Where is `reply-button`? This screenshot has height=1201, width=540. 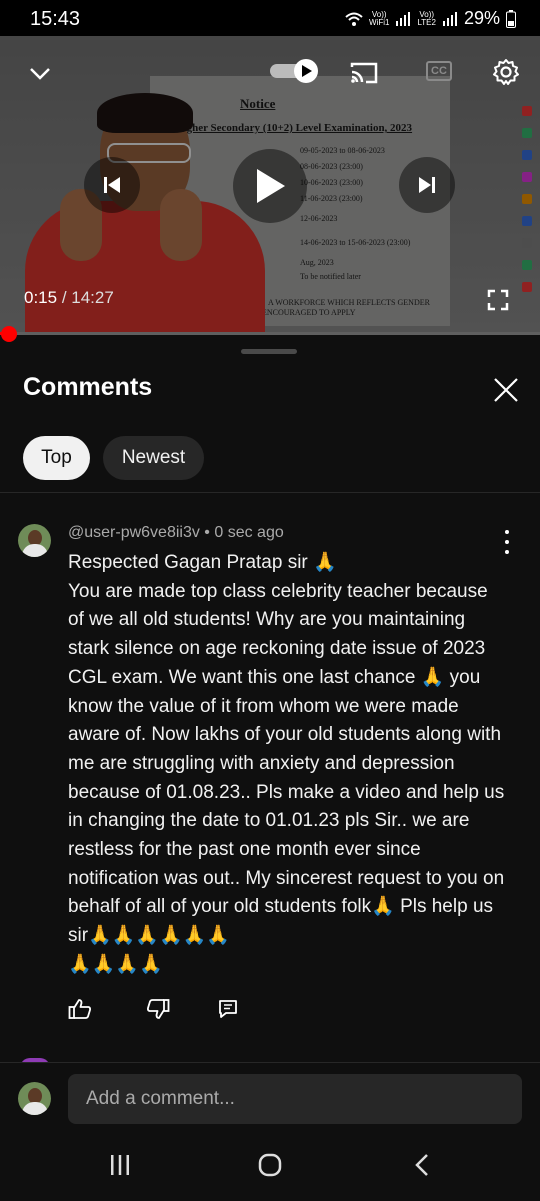 reply-button is located at coordinates (228, 1009).